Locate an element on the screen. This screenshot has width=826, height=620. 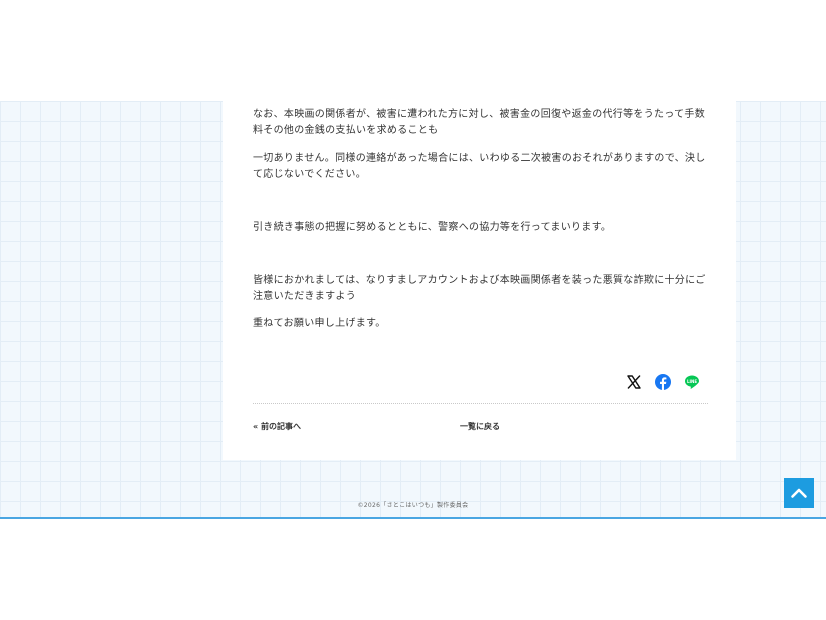
copyright: ©2026「さとこはいつも」製作委員会 is located at coordinates (413, 505).